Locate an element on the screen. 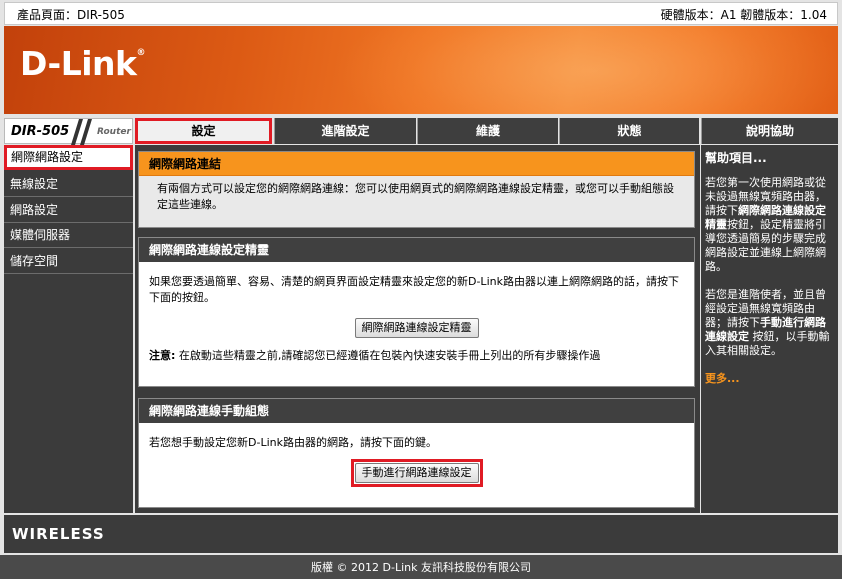 Image resolution: width=842 pixels, height=579 pixels. sidebar-item-media-server: 媒體伺服器 is located at coordinates (68, 235).